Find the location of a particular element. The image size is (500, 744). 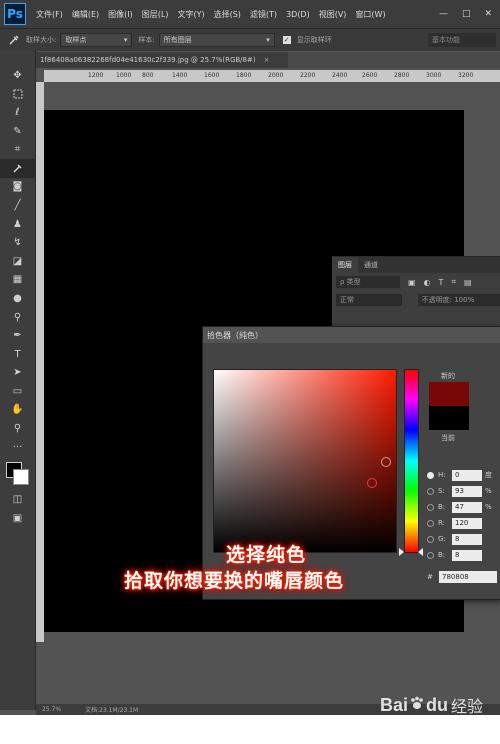

ruler-tick: 3000 is located at coordinates (434, 75).